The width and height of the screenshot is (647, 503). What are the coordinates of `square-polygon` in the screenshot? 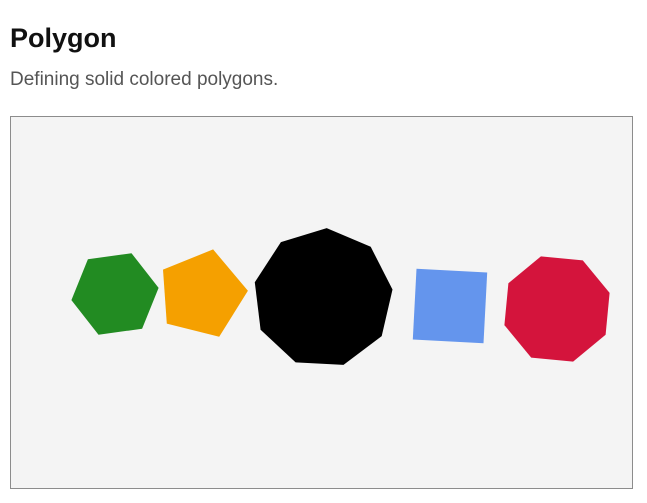 It's located at (450, 306).